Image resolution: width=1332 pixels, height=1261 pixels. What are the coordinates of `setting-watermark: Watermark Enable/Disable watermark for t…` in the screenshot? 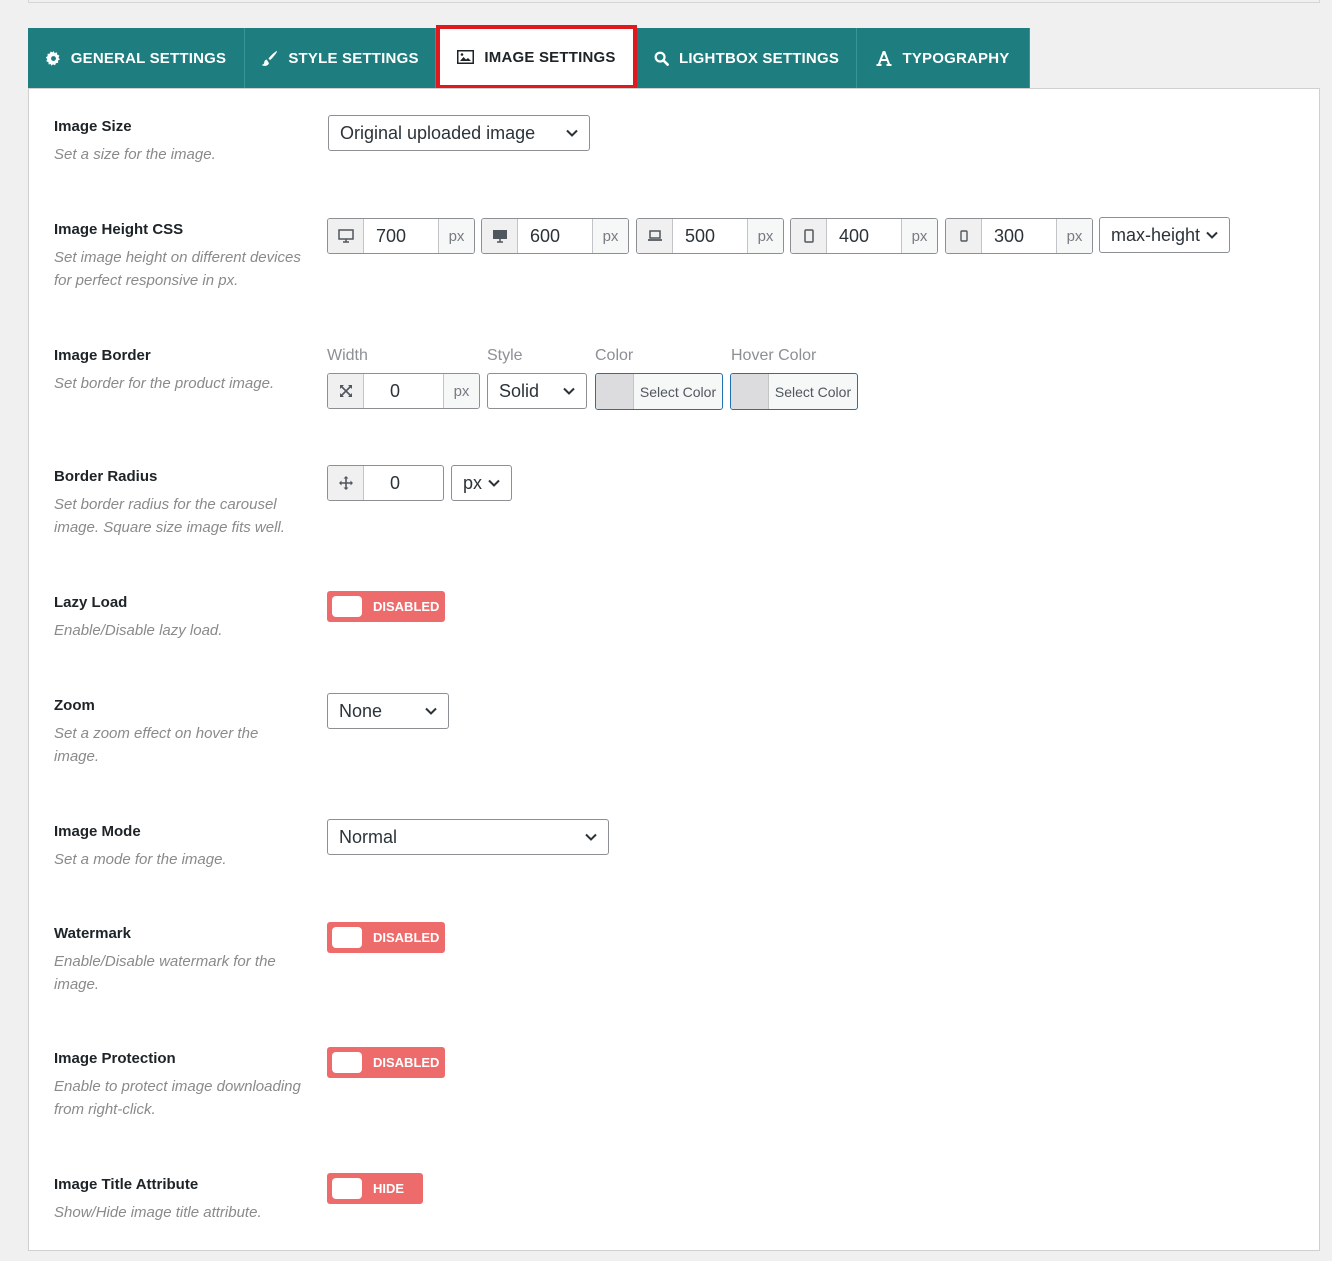 It's located at (179, 960).